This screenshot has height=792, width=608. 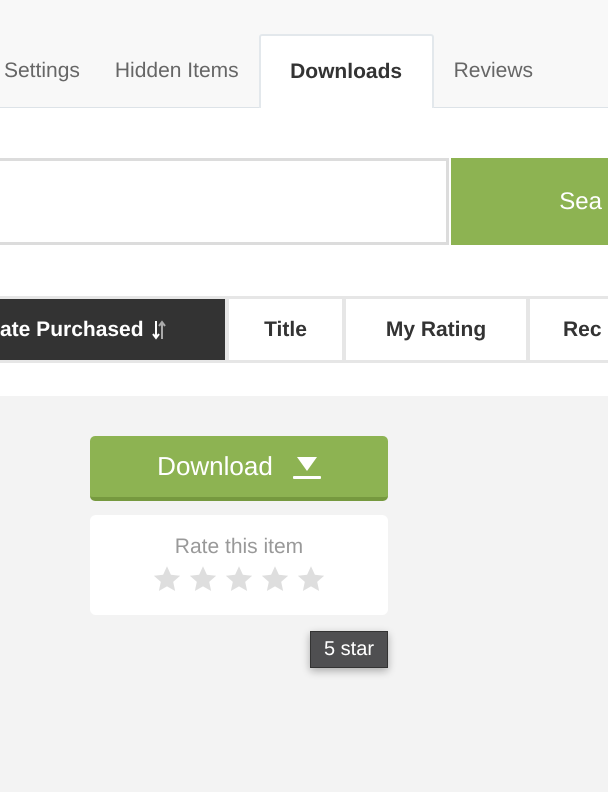 I want to click on star-rating, so click(x=239, y=579).